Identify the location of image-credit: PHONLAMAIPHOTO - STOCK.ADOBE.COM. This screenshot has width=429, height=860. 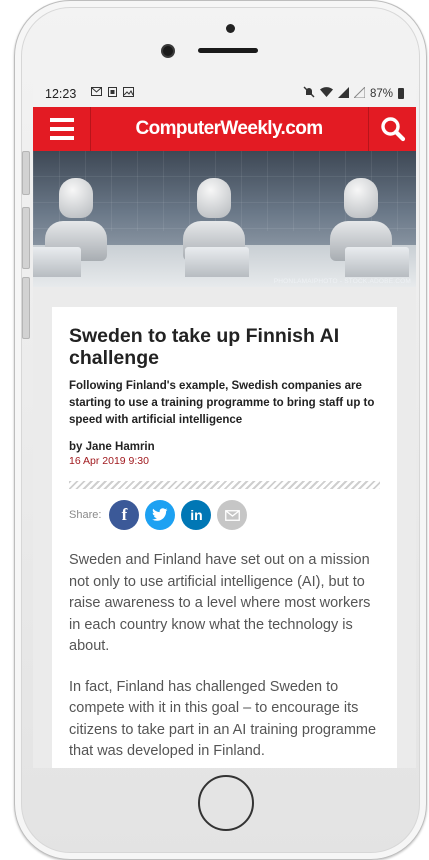
(342, 281).